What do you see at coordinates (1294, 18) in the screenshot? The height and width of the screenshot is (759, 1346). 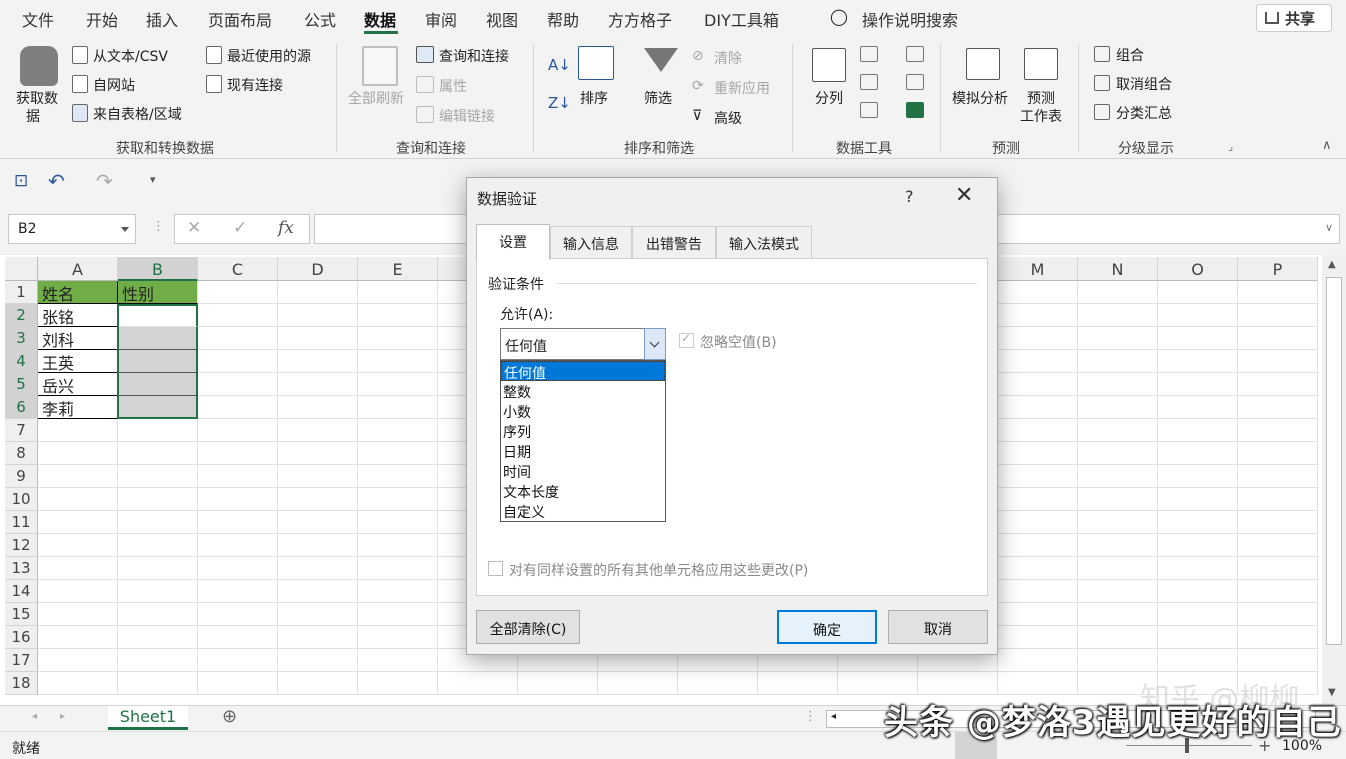 I see `share-button: 共享` at bounding box center [1294, 18].